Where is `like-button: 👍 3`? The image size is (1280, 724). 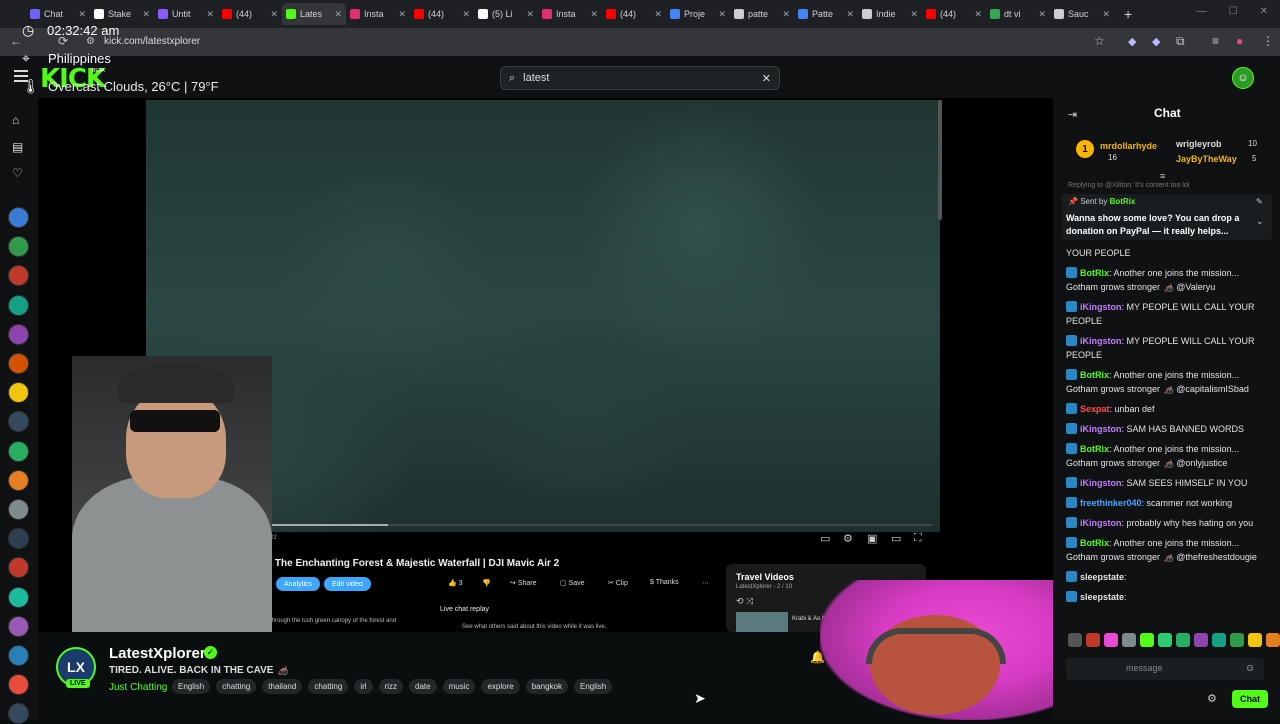 like-button: 👍 3 is located at coordinates (455, 583).